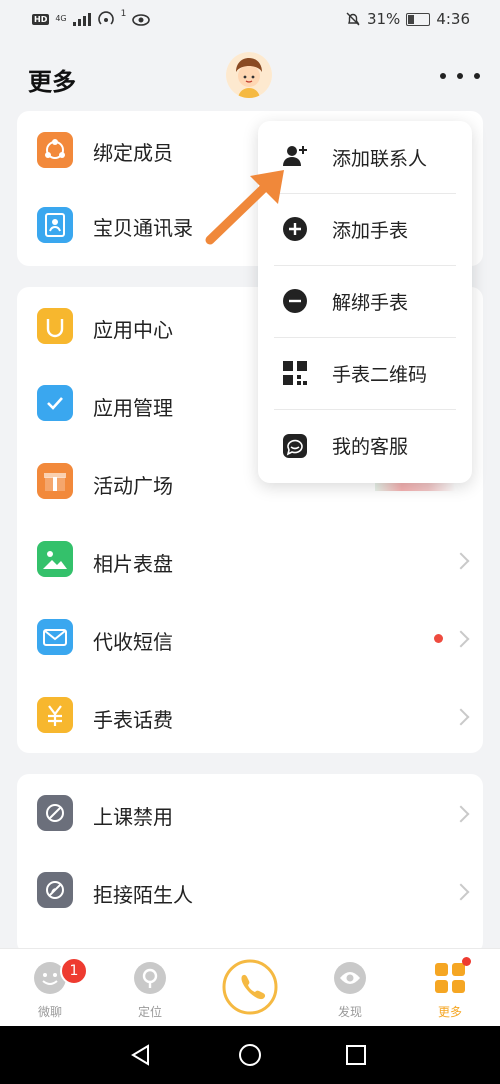  I want to click on battery-percent: 31%, so click(383, 19).